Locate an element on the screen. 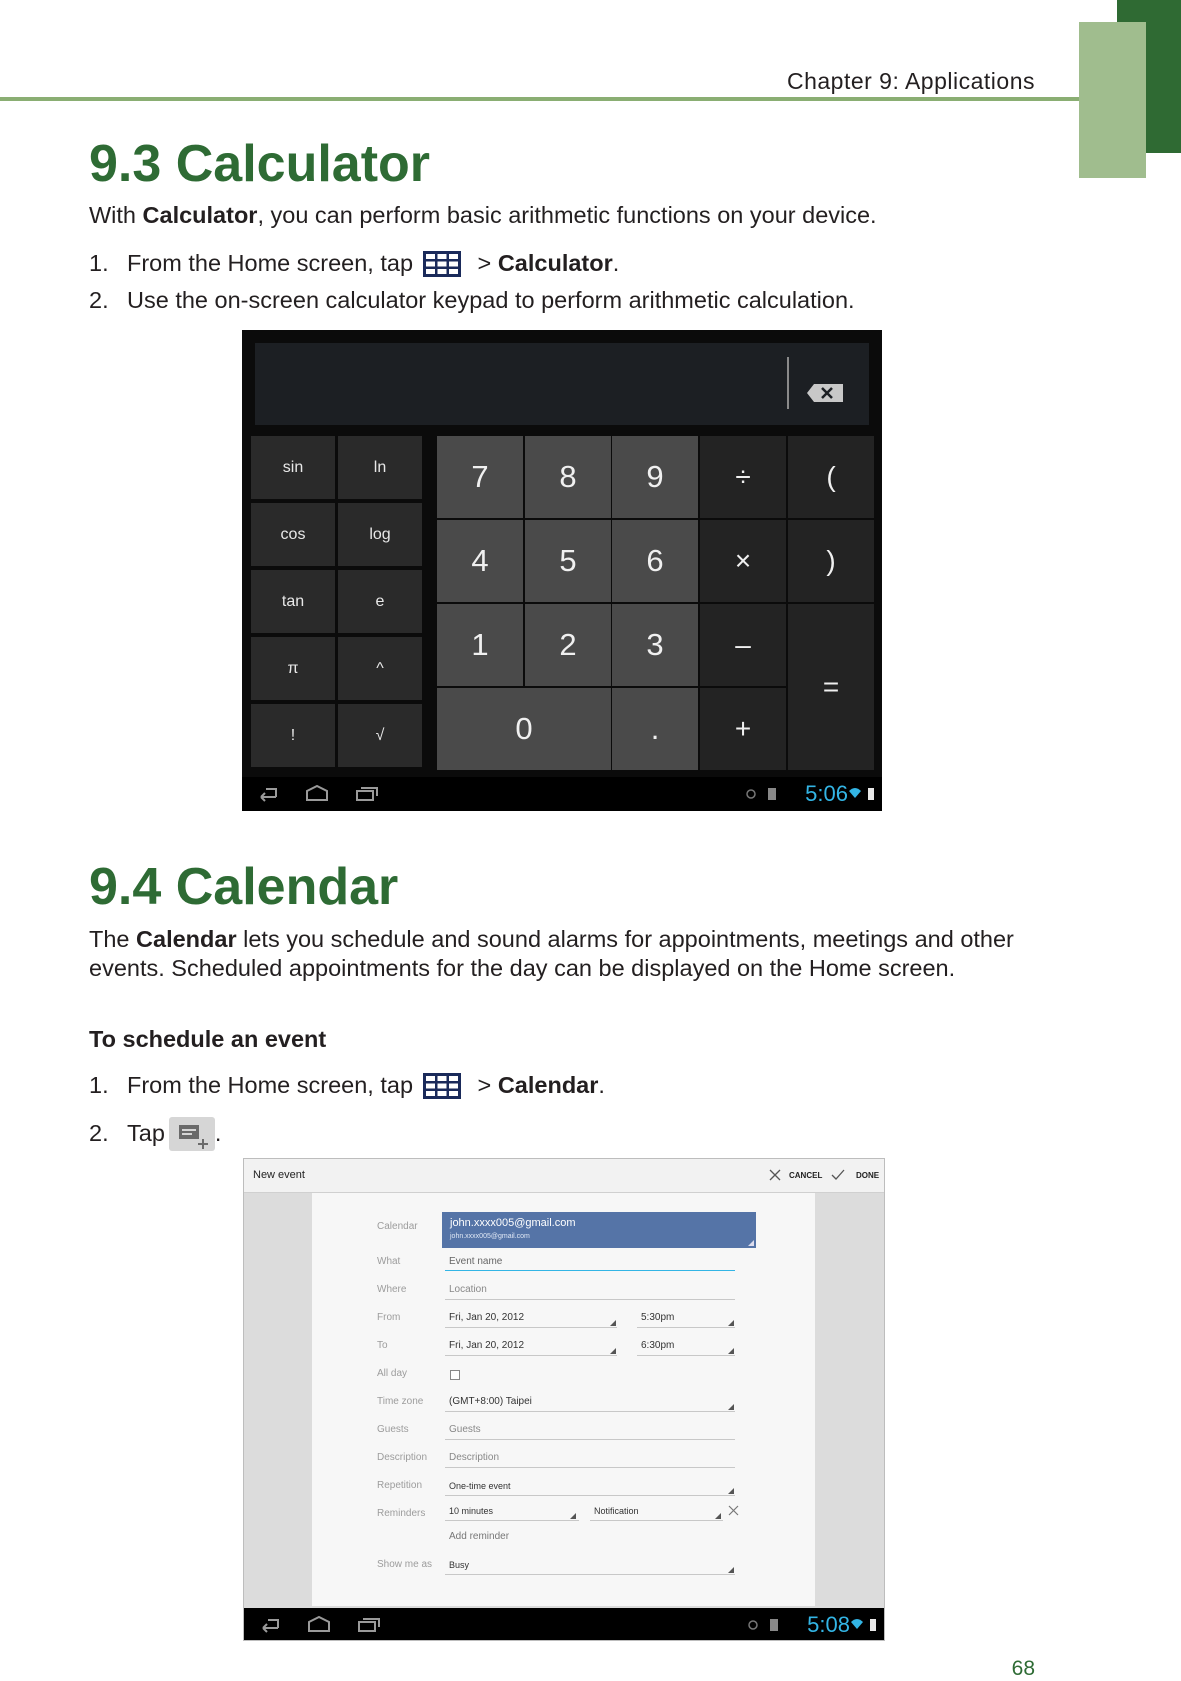 Image resolution: width=1181 pixels, height=1681 pixels. calc-key-advanced: π is located at coordinates (293, 668).